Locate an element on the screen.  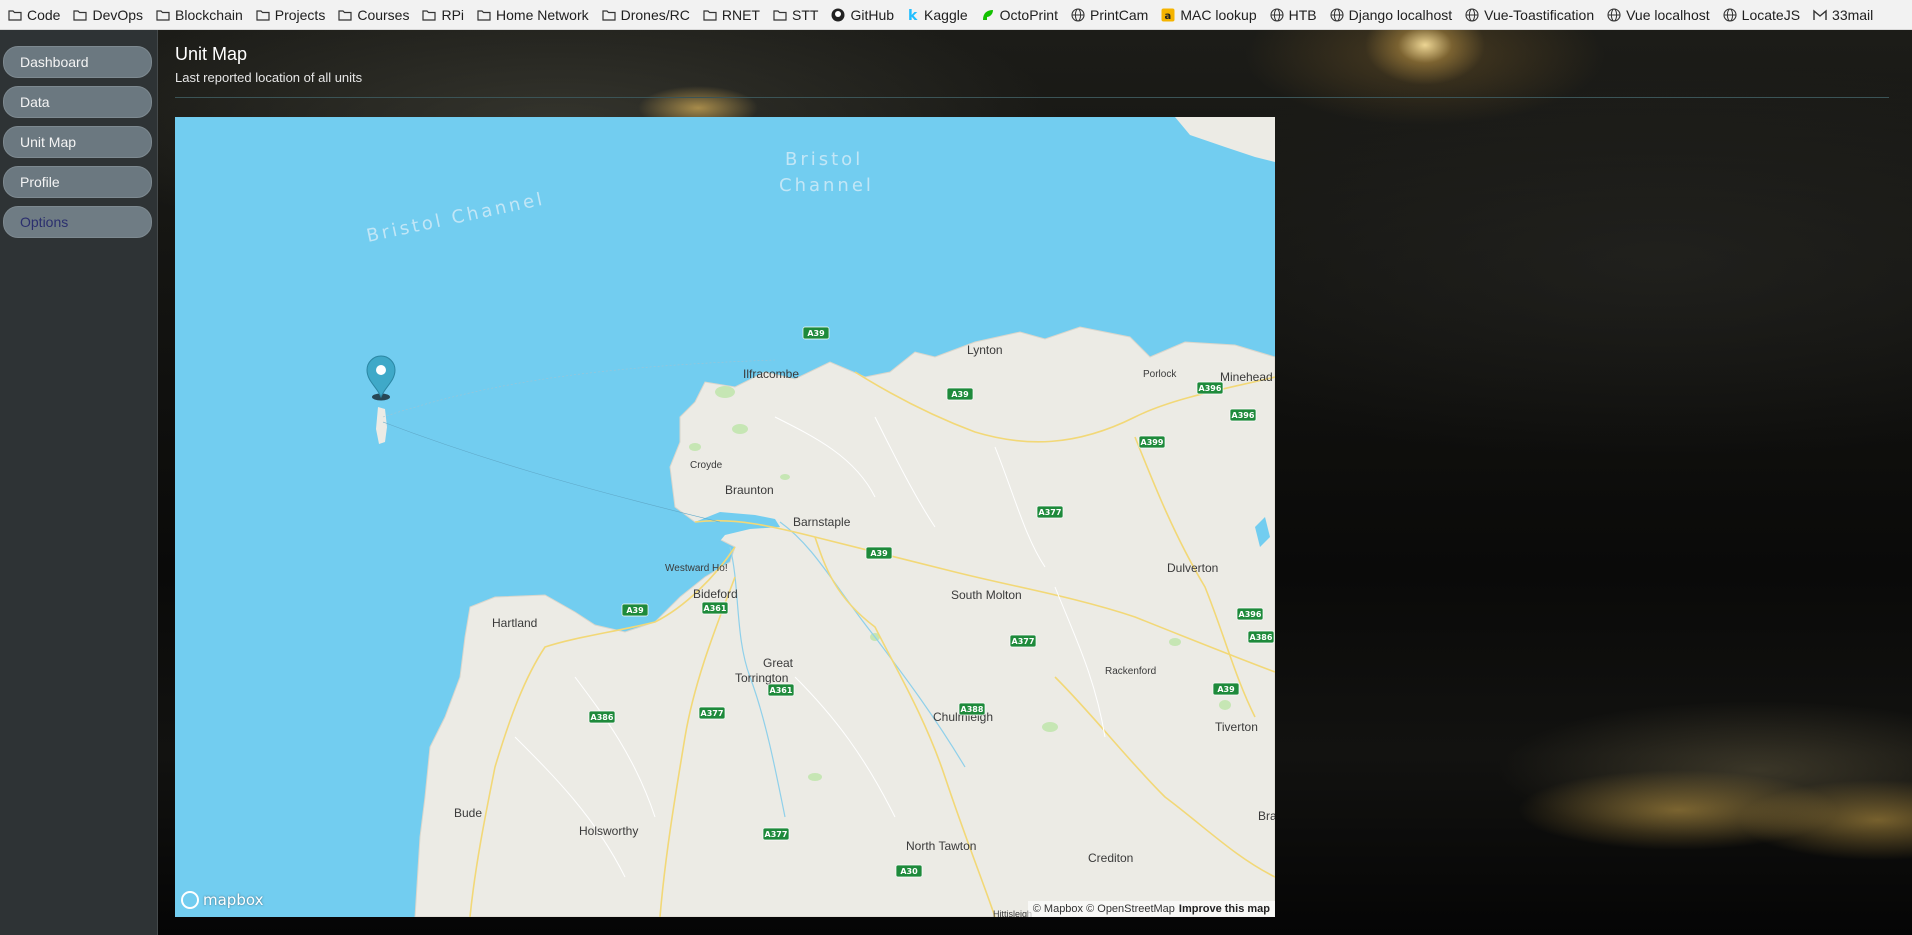
place-label: Torrington is located at coordinates (761, 678).